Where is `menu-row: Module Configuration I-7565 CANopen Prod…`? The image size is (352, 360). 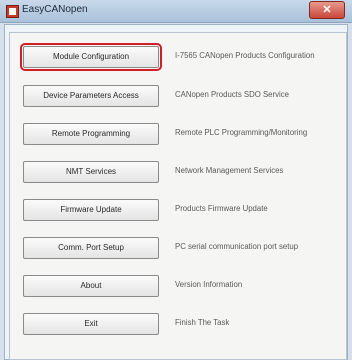
menu-row: Module Configuration I-7565 CANopen Prod… is located at coordinates (179, 59).